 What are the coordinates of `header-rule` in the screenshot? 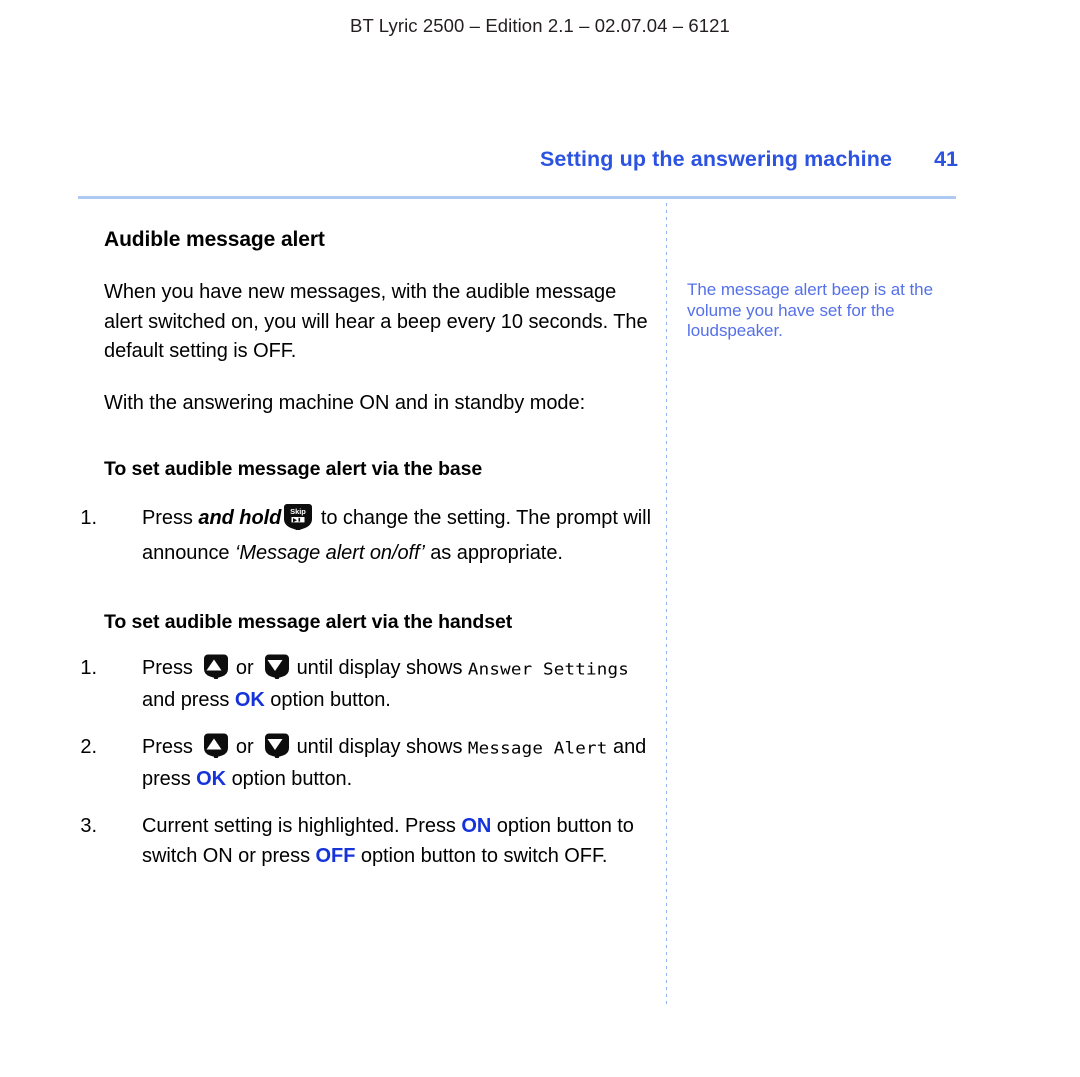 It's located at (517, 197).